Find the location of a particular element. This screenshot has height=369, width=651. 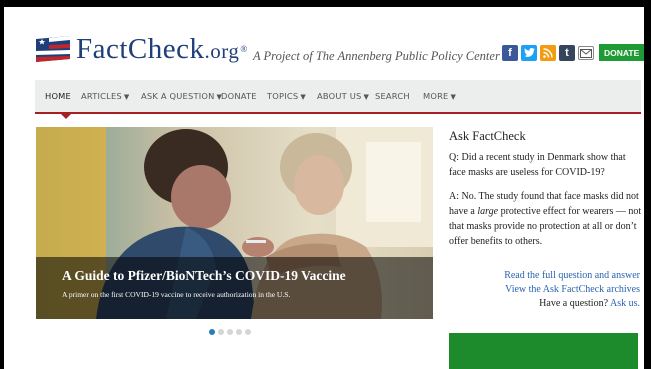

nav-home-label: HOME is located at coordinates (58, 96).